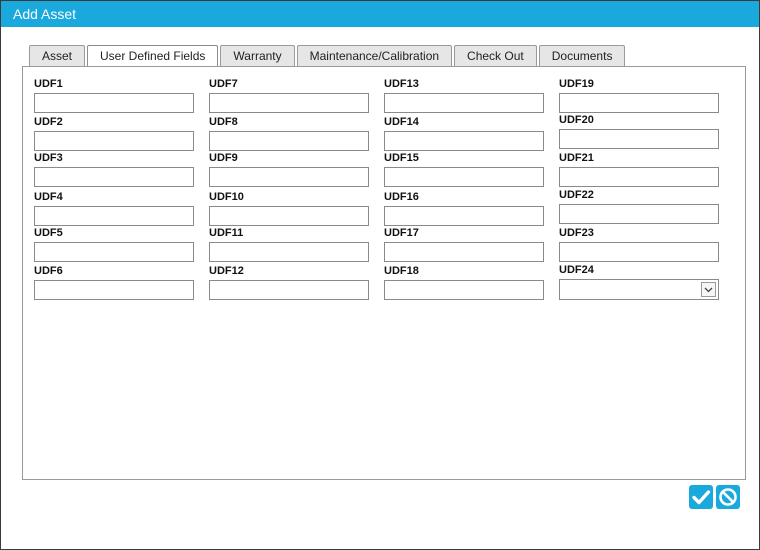 This screenshot has width=760, height=550. What do you see at coordinates (223, 158) in the screenshot?
I see `udf9-label: UDF9` at bounding box center [223, 158].